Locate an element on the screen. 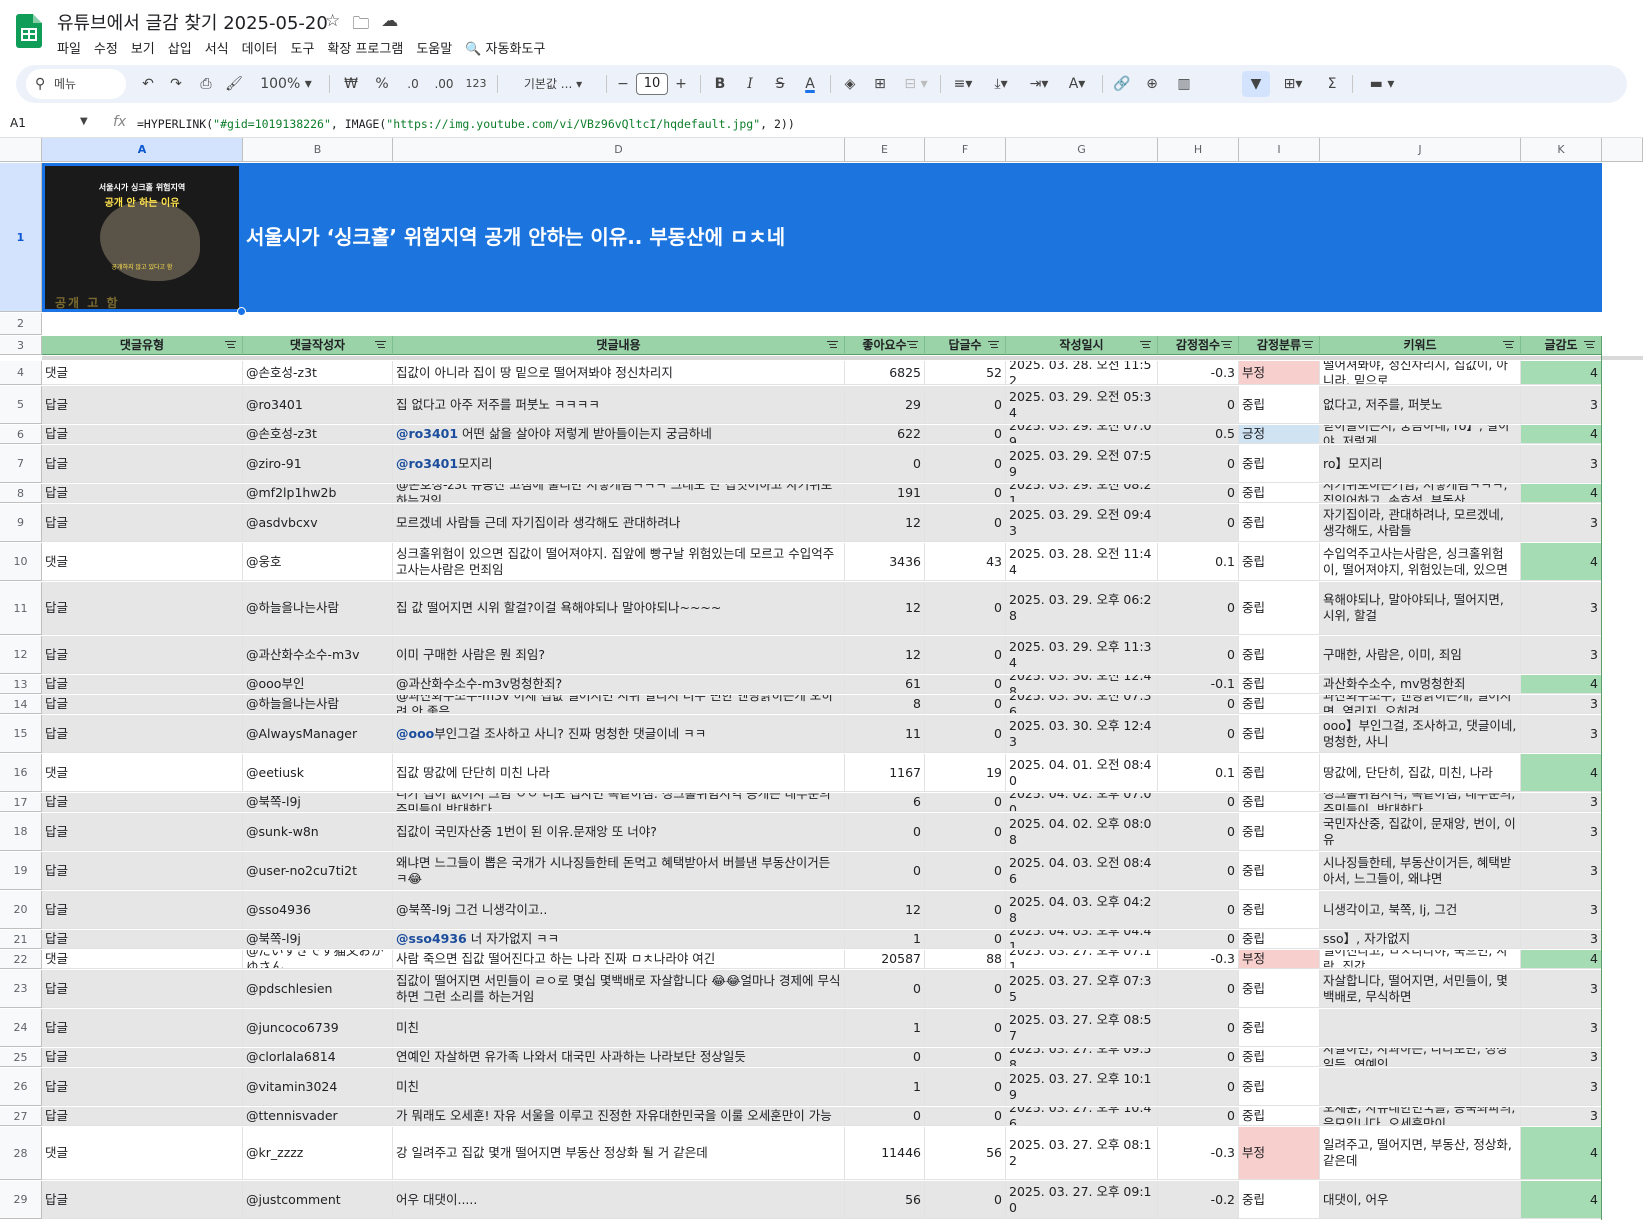 The image size is (1643, 1220). cell-replies: 43 is located at coordinates (965, 562).